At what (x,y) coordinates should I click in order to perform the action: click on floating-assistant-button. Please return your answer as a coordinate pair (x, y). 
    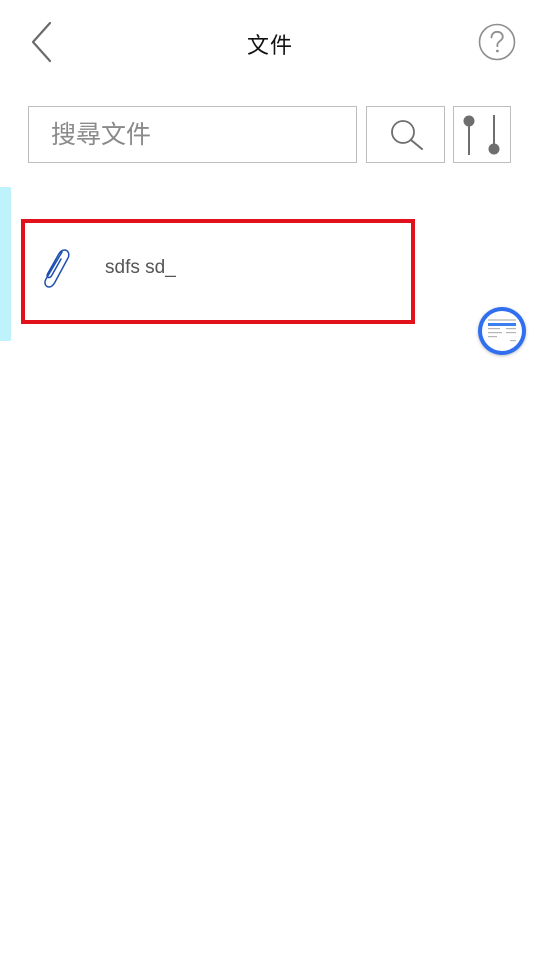
    Looking at the image, I should click on (502, 331).